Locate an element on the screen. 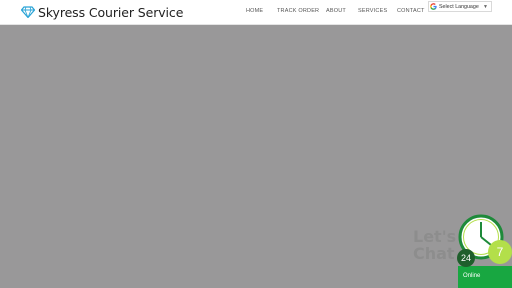 This screenshot has height=288, width=512. nav-home: HOME is located at coordinates (254, 11).